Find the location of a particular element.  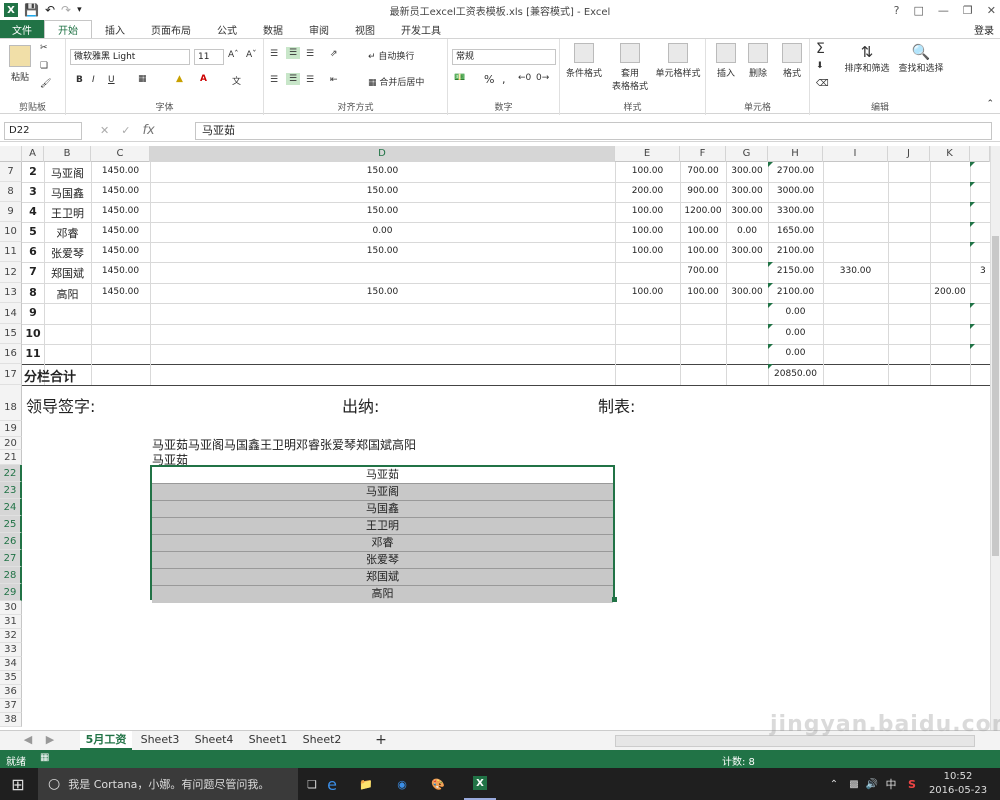

ime-indicator: 中 is located at coordinates (891, 784).